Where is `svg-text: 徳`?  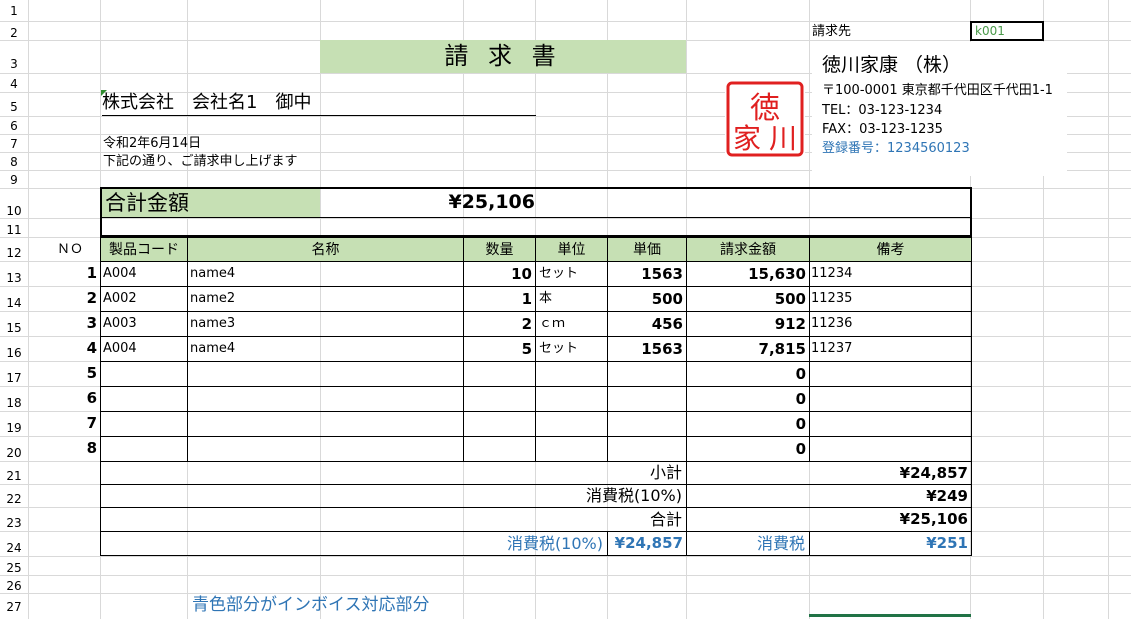 svg-text: 徳 is located at coordinates (765, 108).